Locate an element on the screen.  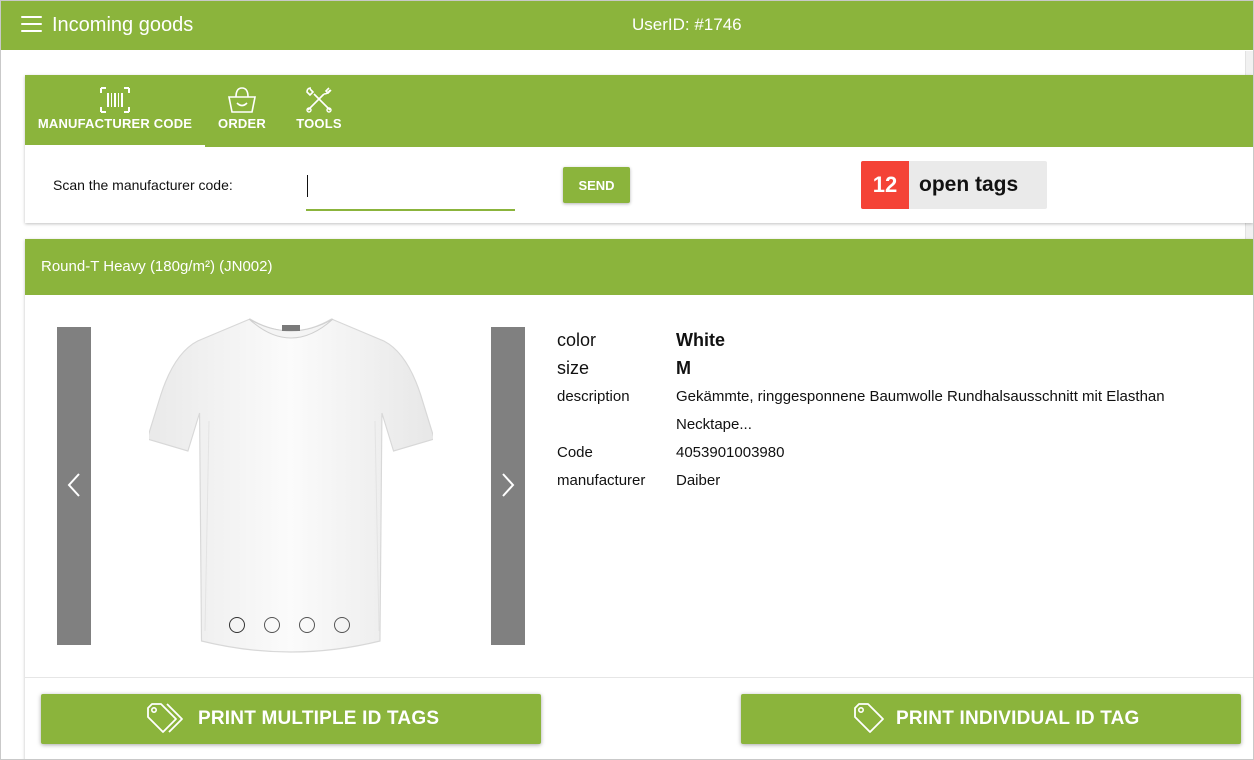
spec-manufacturer-value: Daiber is located at coordinates (698, 480).